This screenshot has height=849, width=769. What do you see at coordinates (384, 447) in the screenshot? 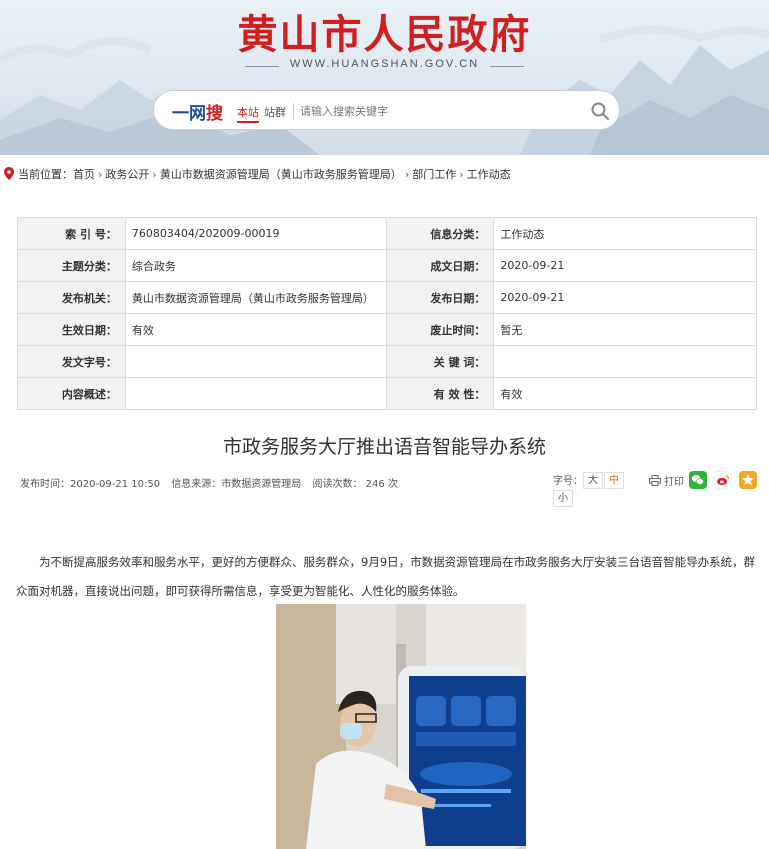
I see `article-title: 市政务服务大厅推出语音智能导办系统` at bounding box center [384, 447].